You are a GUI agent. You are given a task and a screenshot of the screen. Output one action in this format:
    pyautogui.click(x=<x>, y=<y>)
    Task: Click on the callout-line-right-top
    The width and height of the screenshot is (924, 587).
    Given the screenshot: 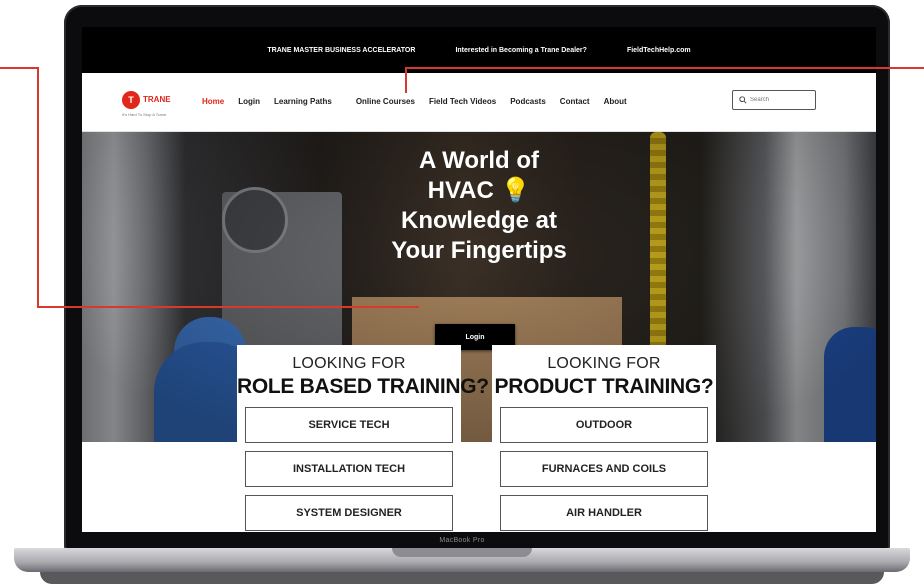 What is the action you would take?
    pyautogui.click(x=664, y=68)
    